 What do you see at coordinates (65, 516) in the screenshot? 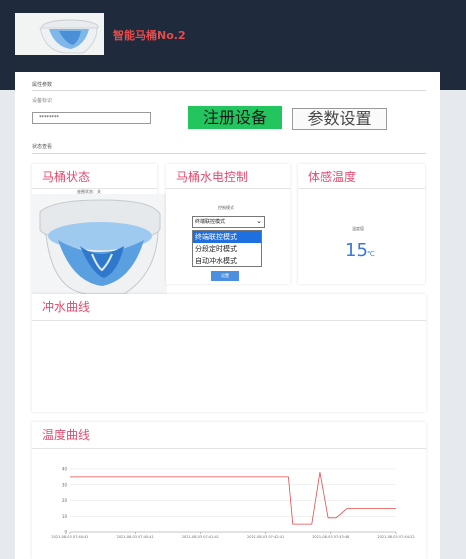
I see `y-tick-label: 10` at bounding box center [65, 516].